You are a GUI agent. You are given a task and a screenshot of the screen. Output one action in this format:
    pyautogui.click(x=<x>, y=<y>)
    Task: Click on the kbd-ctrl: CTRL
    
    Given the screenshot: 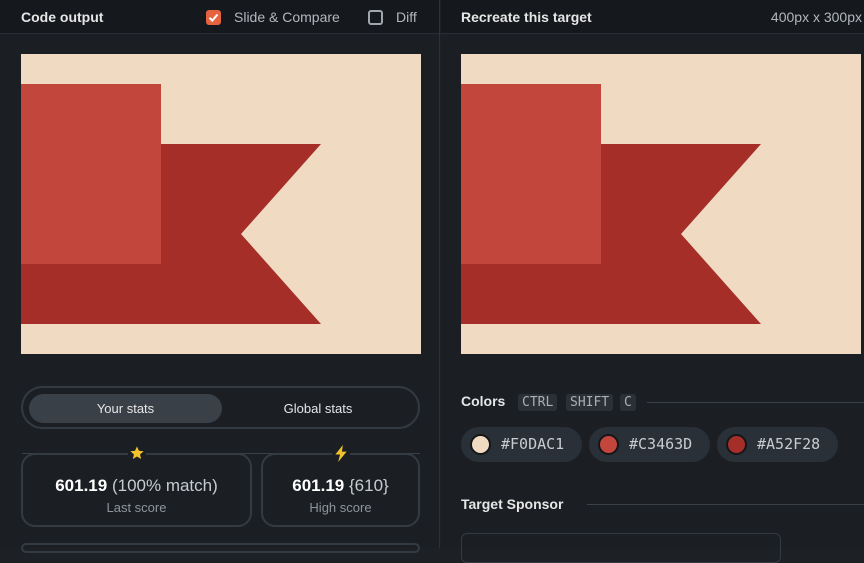 What is the action you would take?
    pyautogui.click(x=538, y=402)
    